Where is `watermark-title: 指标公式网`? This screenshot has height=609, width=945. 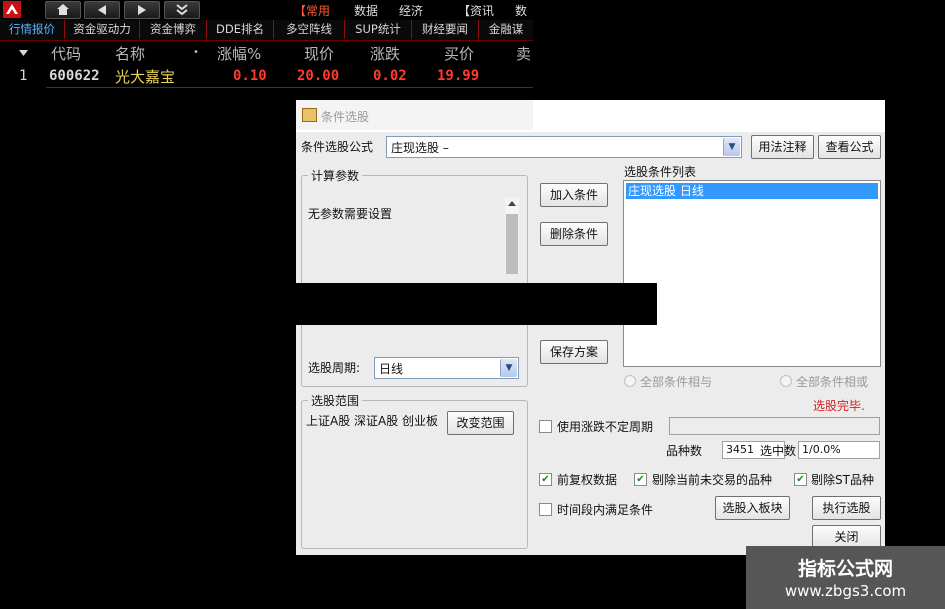 watermark-title: 指标公式网 is located at coordinates (845, 569).